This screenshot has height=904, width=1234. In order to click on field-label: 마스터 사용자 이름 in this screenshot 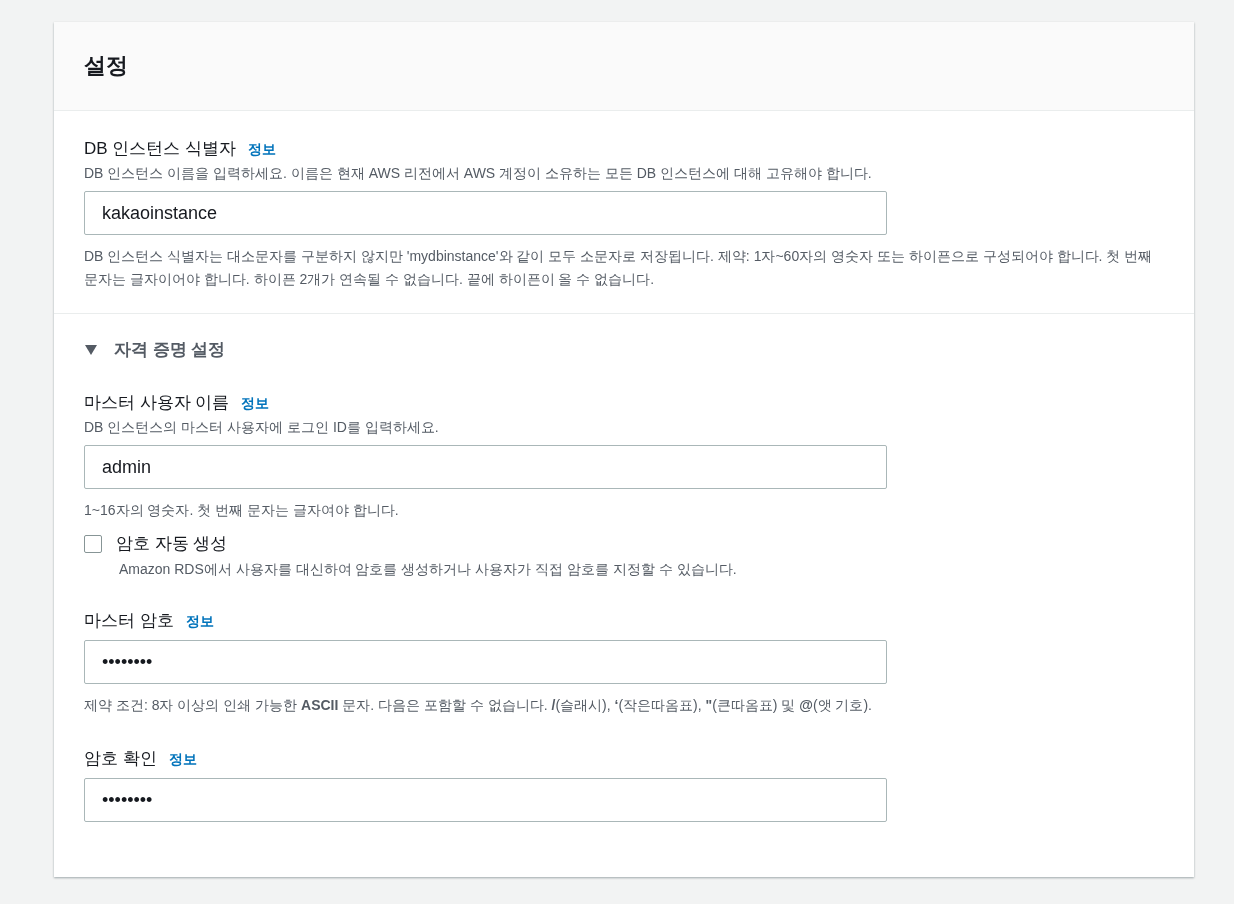, I will do `click(157, 403)`.